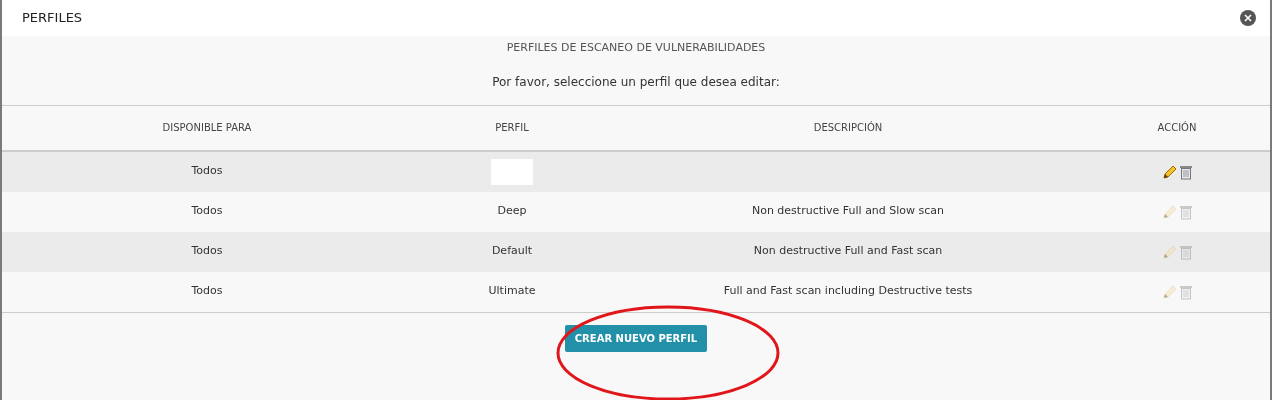  I want to click on column-header: DISPONIBLE PARA, so click(207, 128).